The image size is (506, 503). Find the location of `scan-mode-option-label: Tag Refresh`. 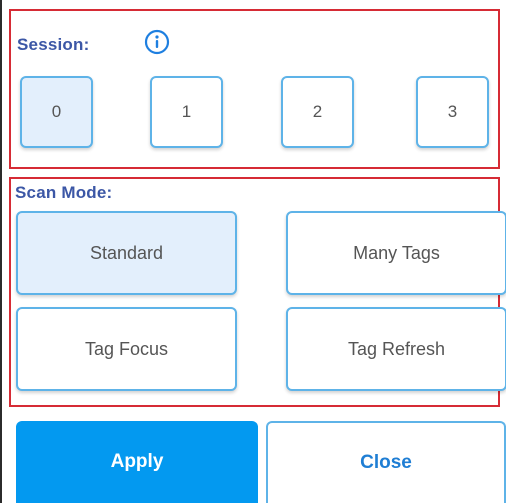

scan-mode-option-label: Tag Refresh is located at coordinates (396, 348).